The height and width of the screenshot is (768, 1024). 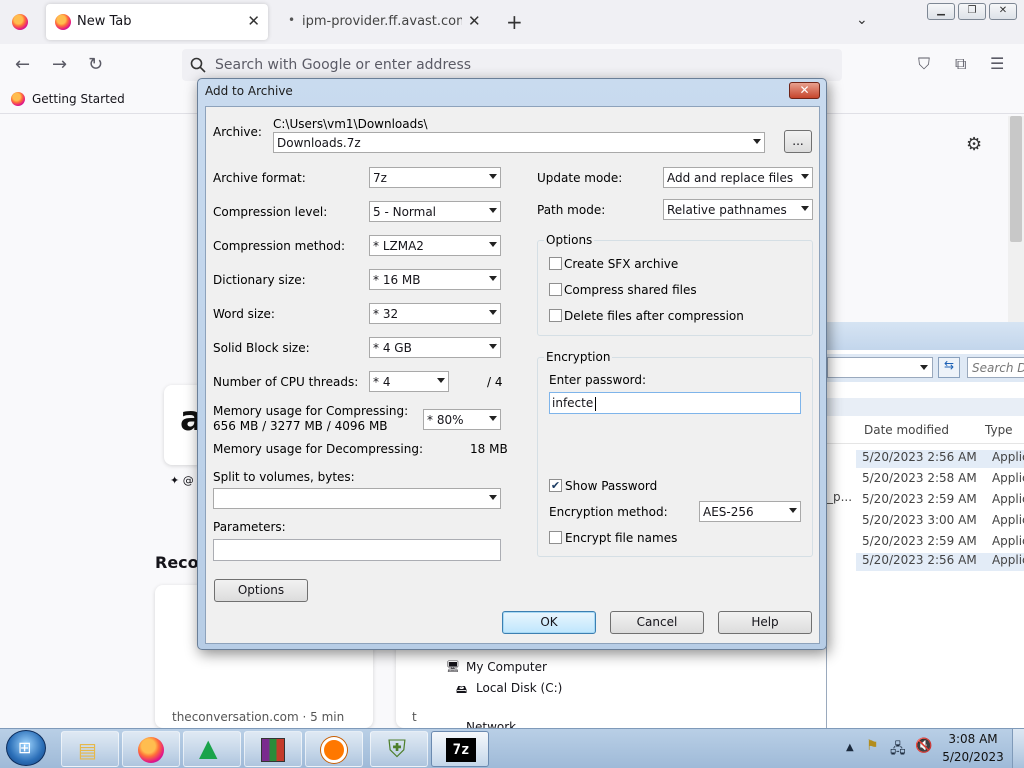 What do you see at coordinates (18, 99) in the screenshot?
I see `firefox-icon` at bounding box center [18, 99].